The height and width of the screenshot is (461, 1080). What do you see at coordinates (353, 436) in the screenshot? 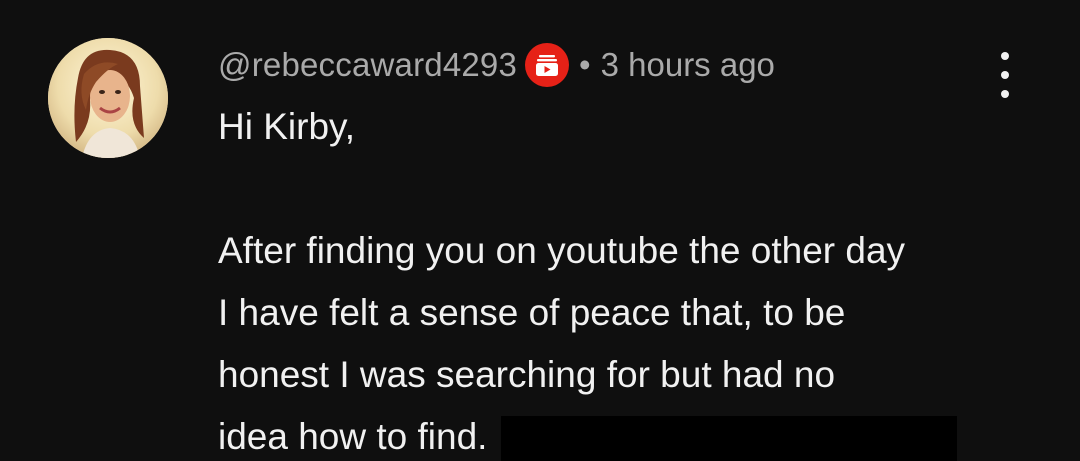
I see `comment-line: idea how to find.` at bounding box center [353, 436].